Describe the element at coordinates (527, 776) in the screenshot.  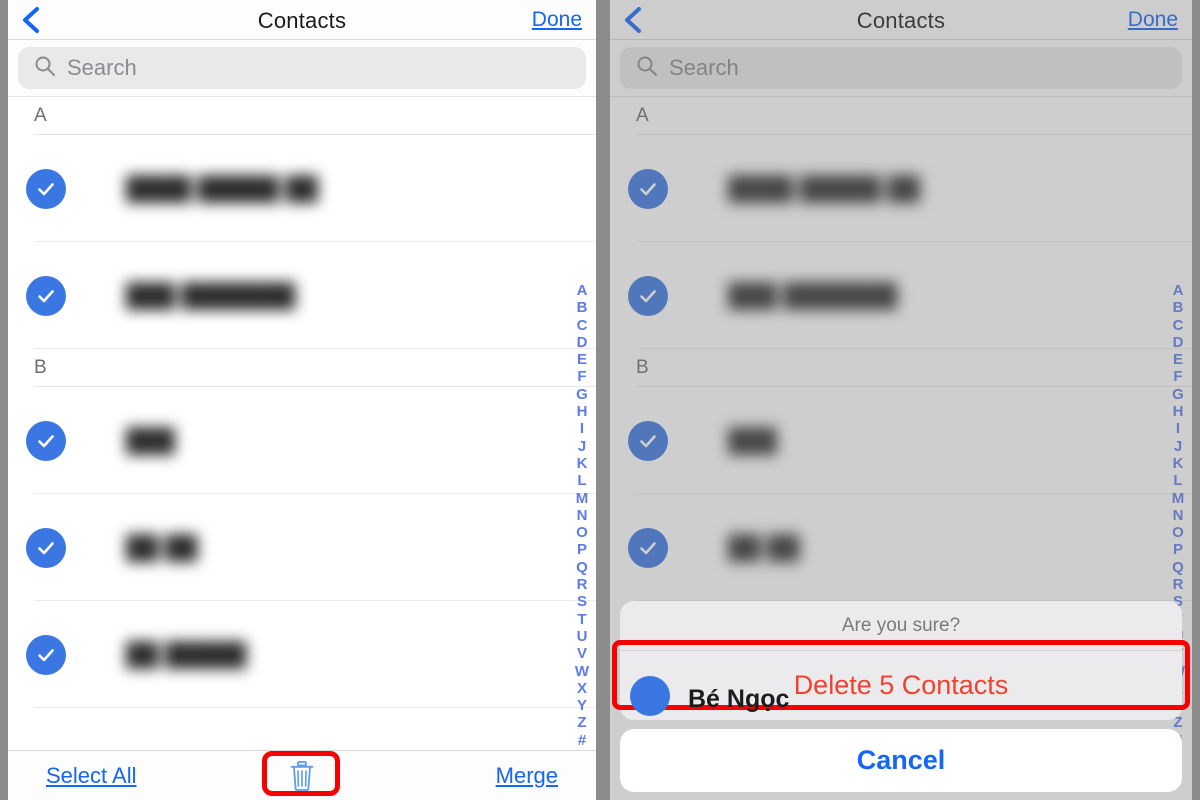
I see `merge-button: Merge` at that location.